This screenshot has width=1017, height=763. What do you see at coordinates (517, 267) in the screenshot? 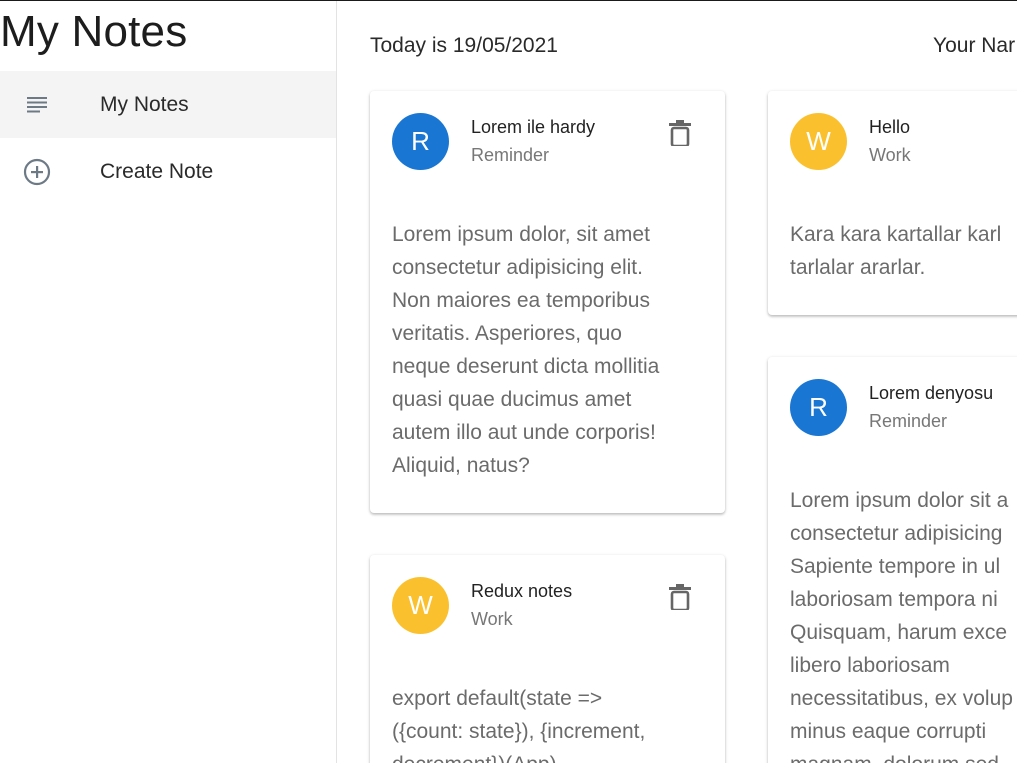
I see `note-body-line: consectetur adipisicing elit.` at bounding box center [517, 267].